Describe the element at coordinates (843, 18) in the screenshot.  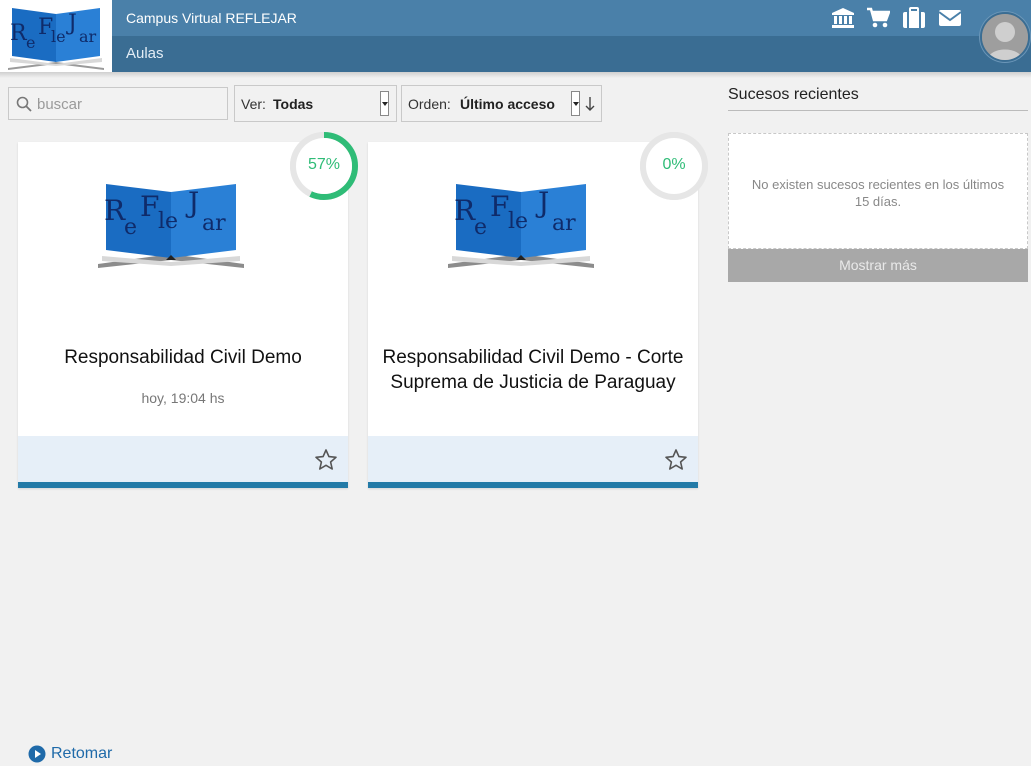
I see `bank-icon` at that location.